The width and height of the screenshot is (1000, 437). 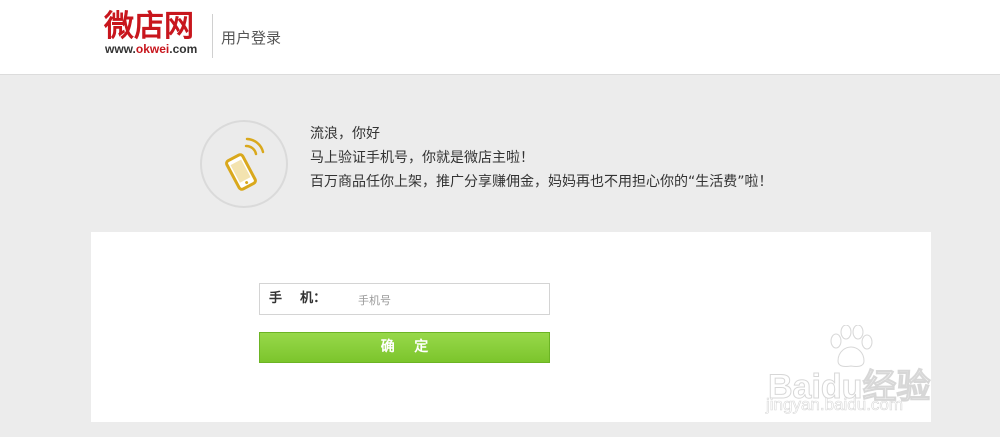 I want to click on logo-url-prefix: www., so click(x=120, y=49).